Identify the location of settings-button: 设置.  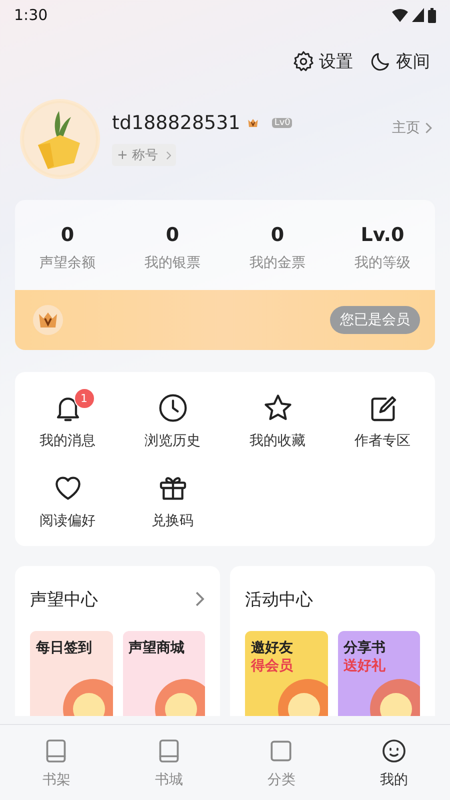
(322, 61).